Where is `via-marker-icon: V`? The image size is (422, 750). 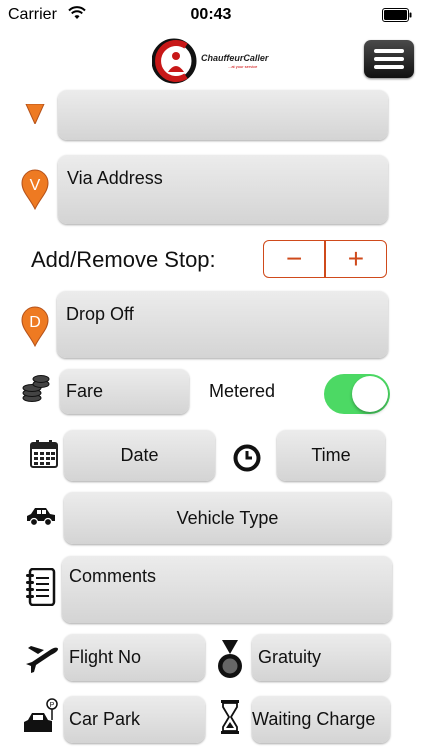
via-marker-icon: V is located at coordinates (35, 189).